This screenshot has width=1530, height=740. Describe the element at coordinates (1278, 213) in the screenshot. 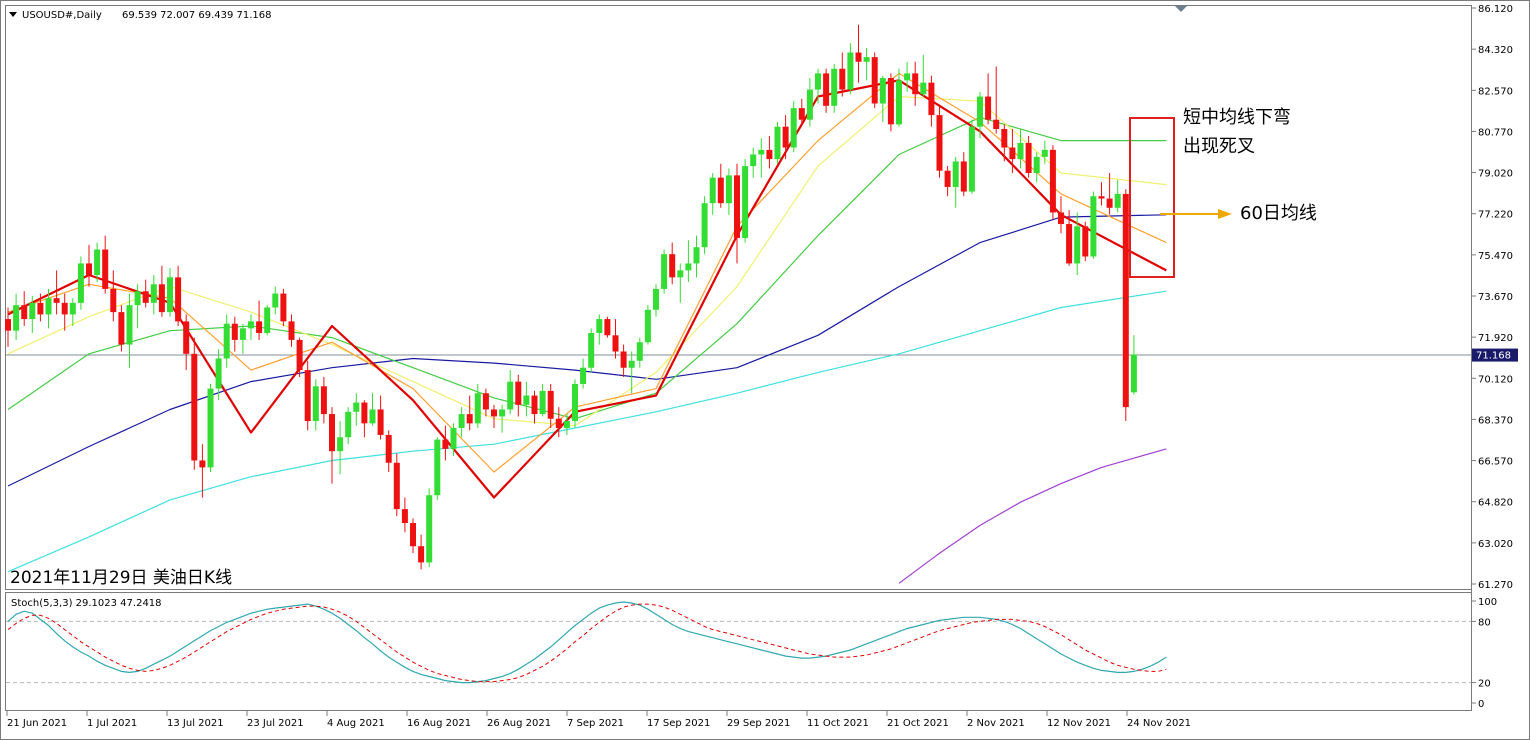

I see `arrow-label: 60日均线` at that location.